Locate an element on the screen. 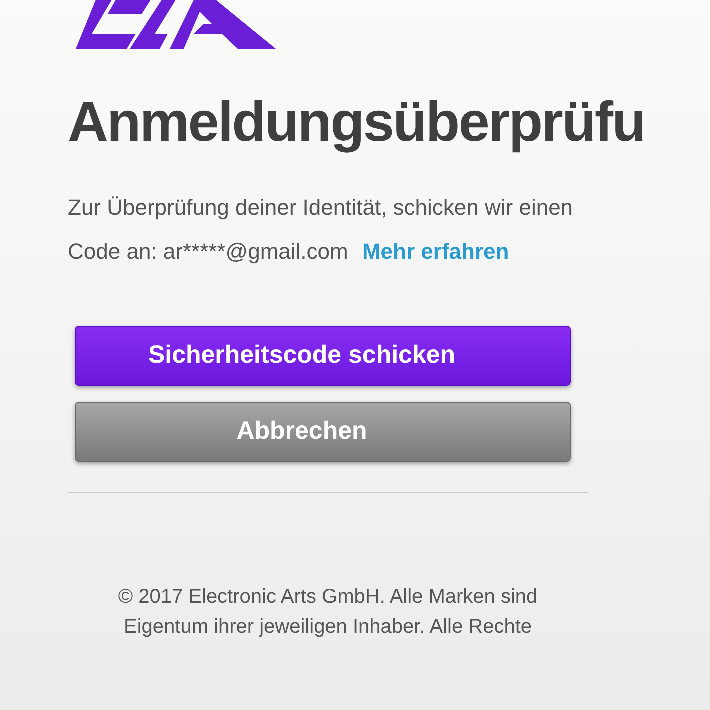  cancel-button: Abbrechen is located at coordinates (323, 432).